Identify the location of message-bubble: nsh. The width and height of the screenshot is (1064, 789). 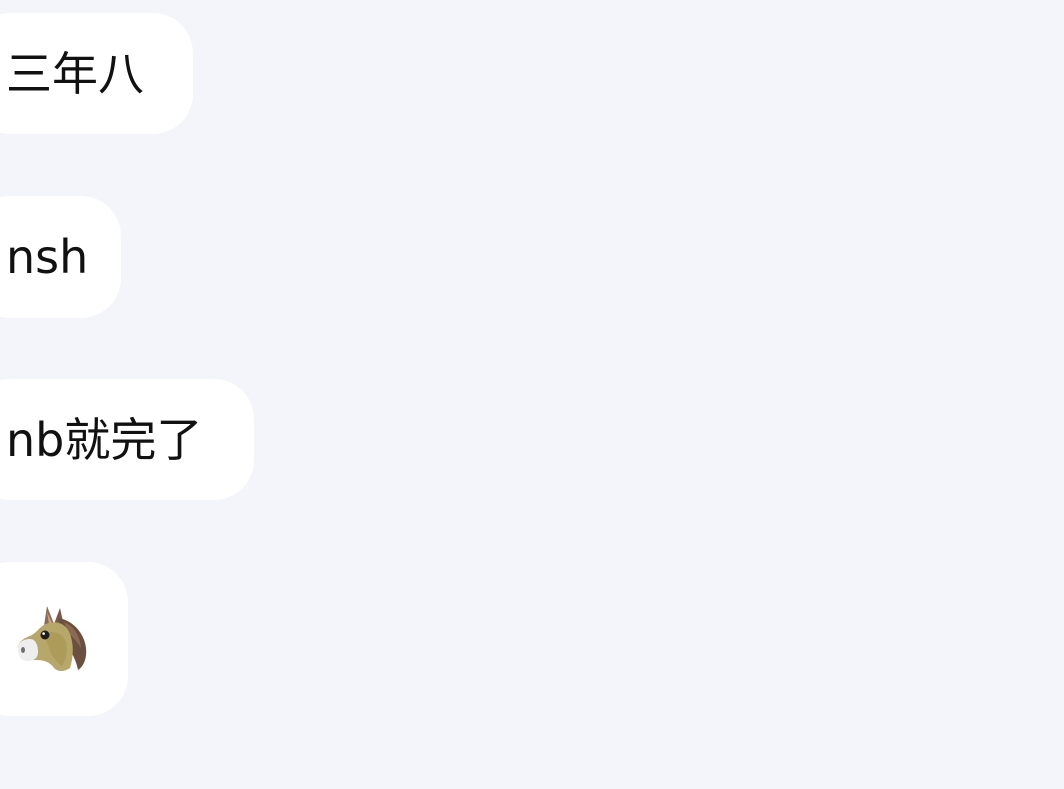
(60, 257).